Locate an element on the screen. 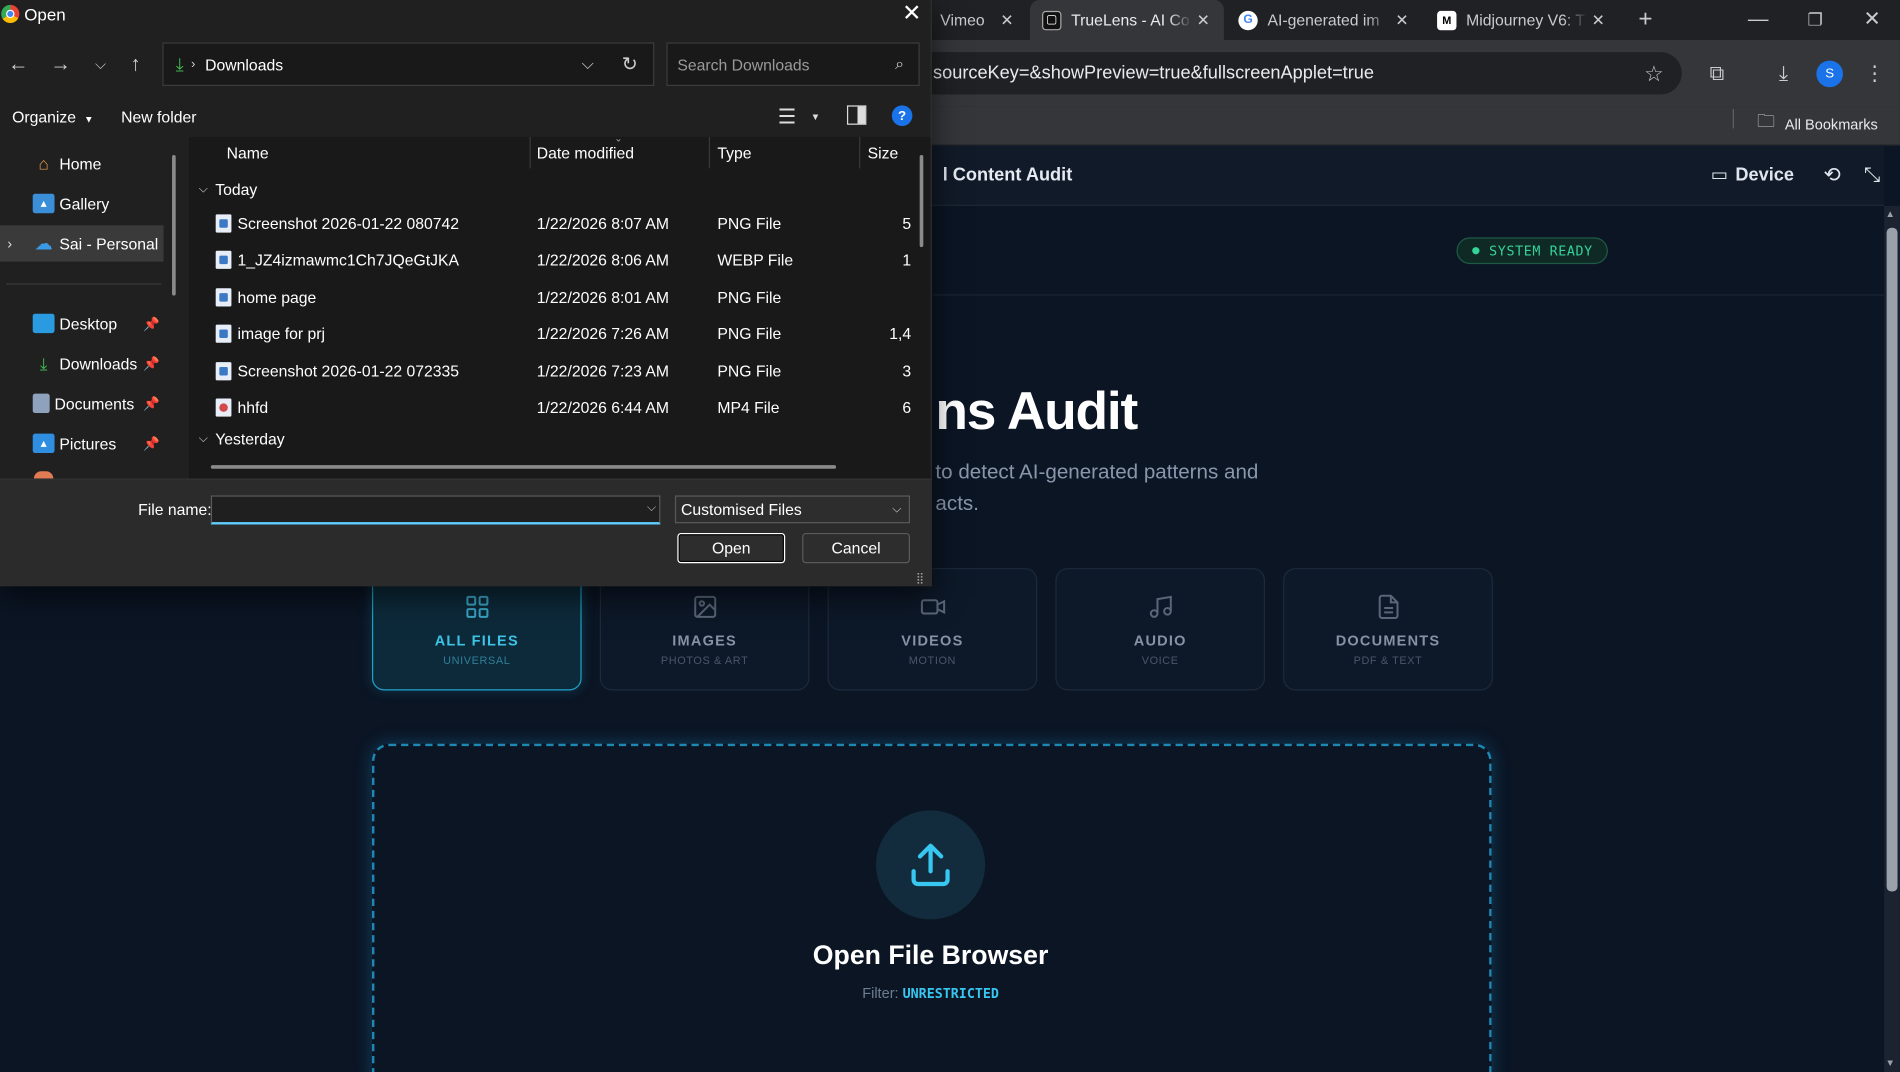  category-documents: DOCUMENTS PDF & TEXT is located at coordinates (1388, 629).